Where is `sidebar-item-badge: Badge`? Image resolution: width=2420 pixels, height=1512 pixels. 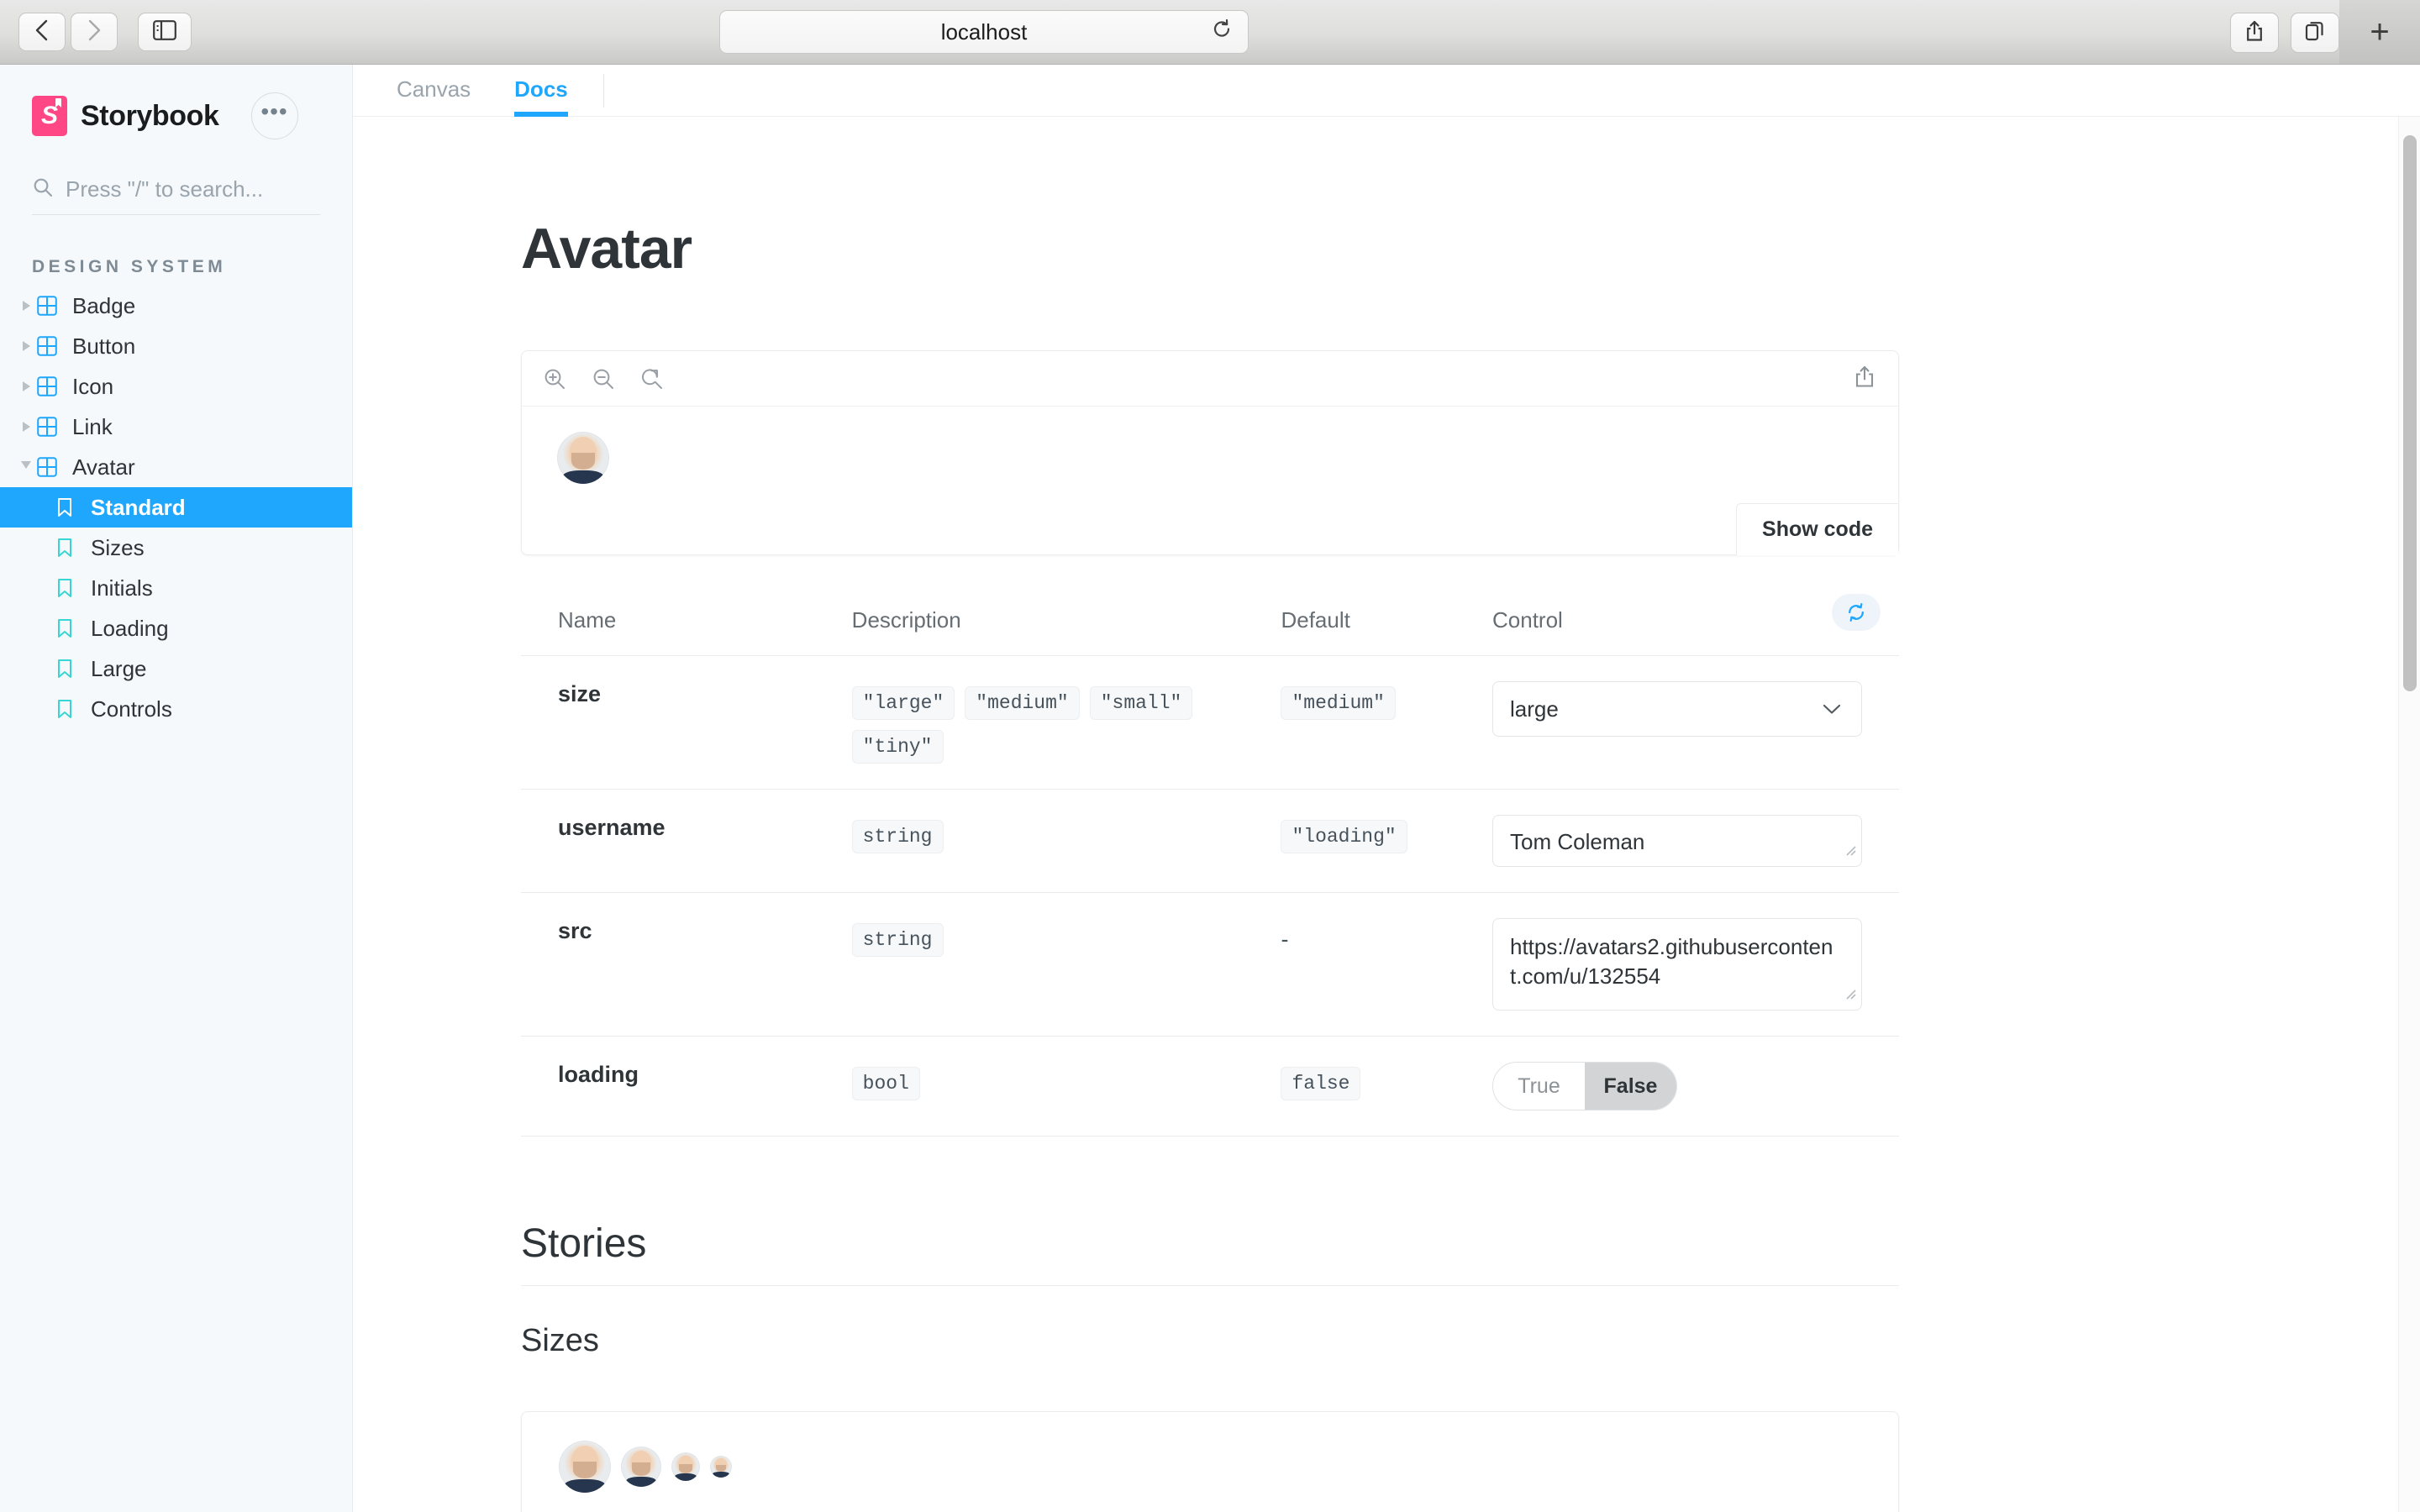 sidebar-item-badge: Badge is located at coordinates (176, 306).